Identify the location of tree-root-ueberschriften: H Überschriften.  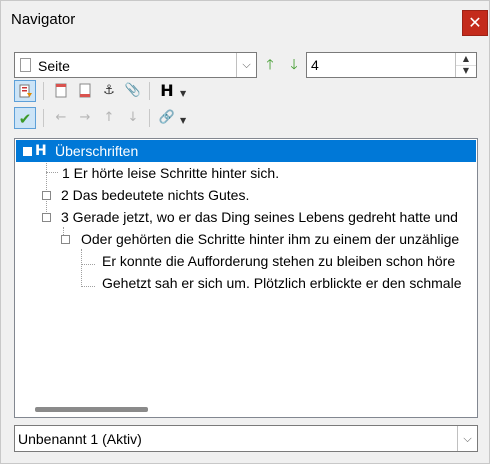
(246, 151).